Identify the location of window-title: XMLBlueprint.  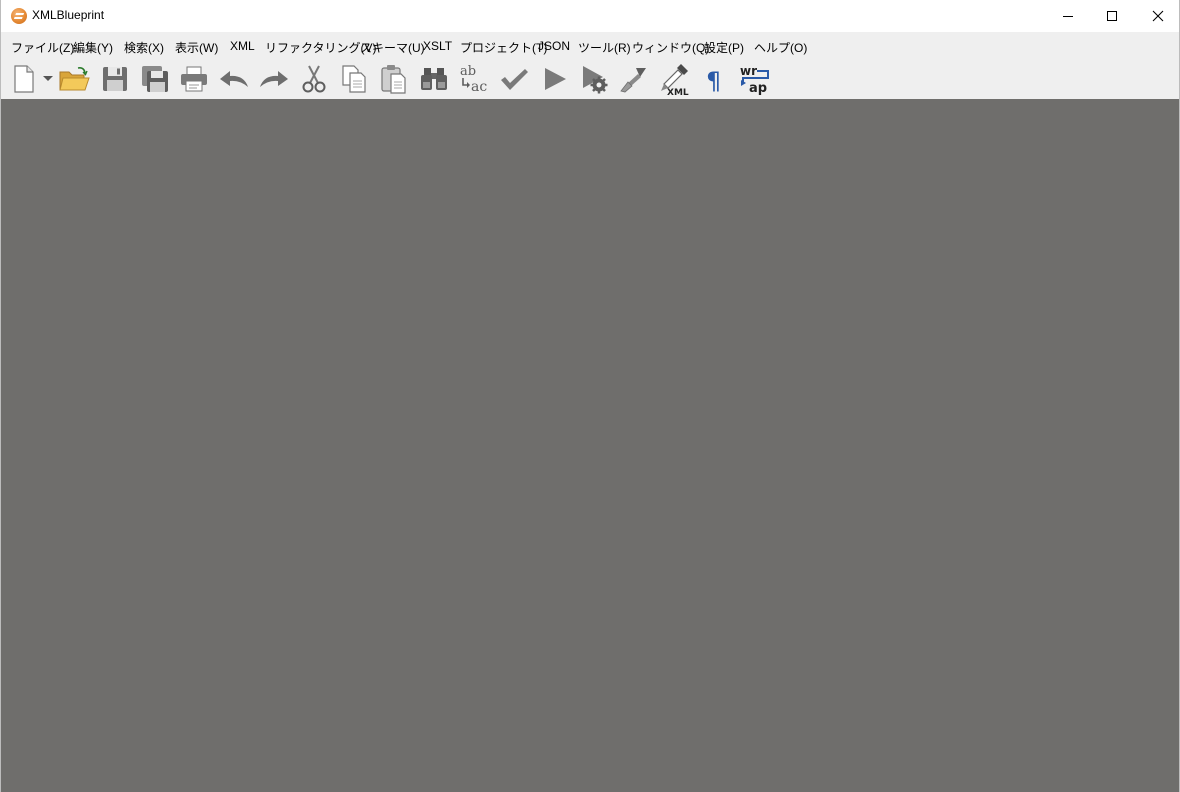
(68, 15).